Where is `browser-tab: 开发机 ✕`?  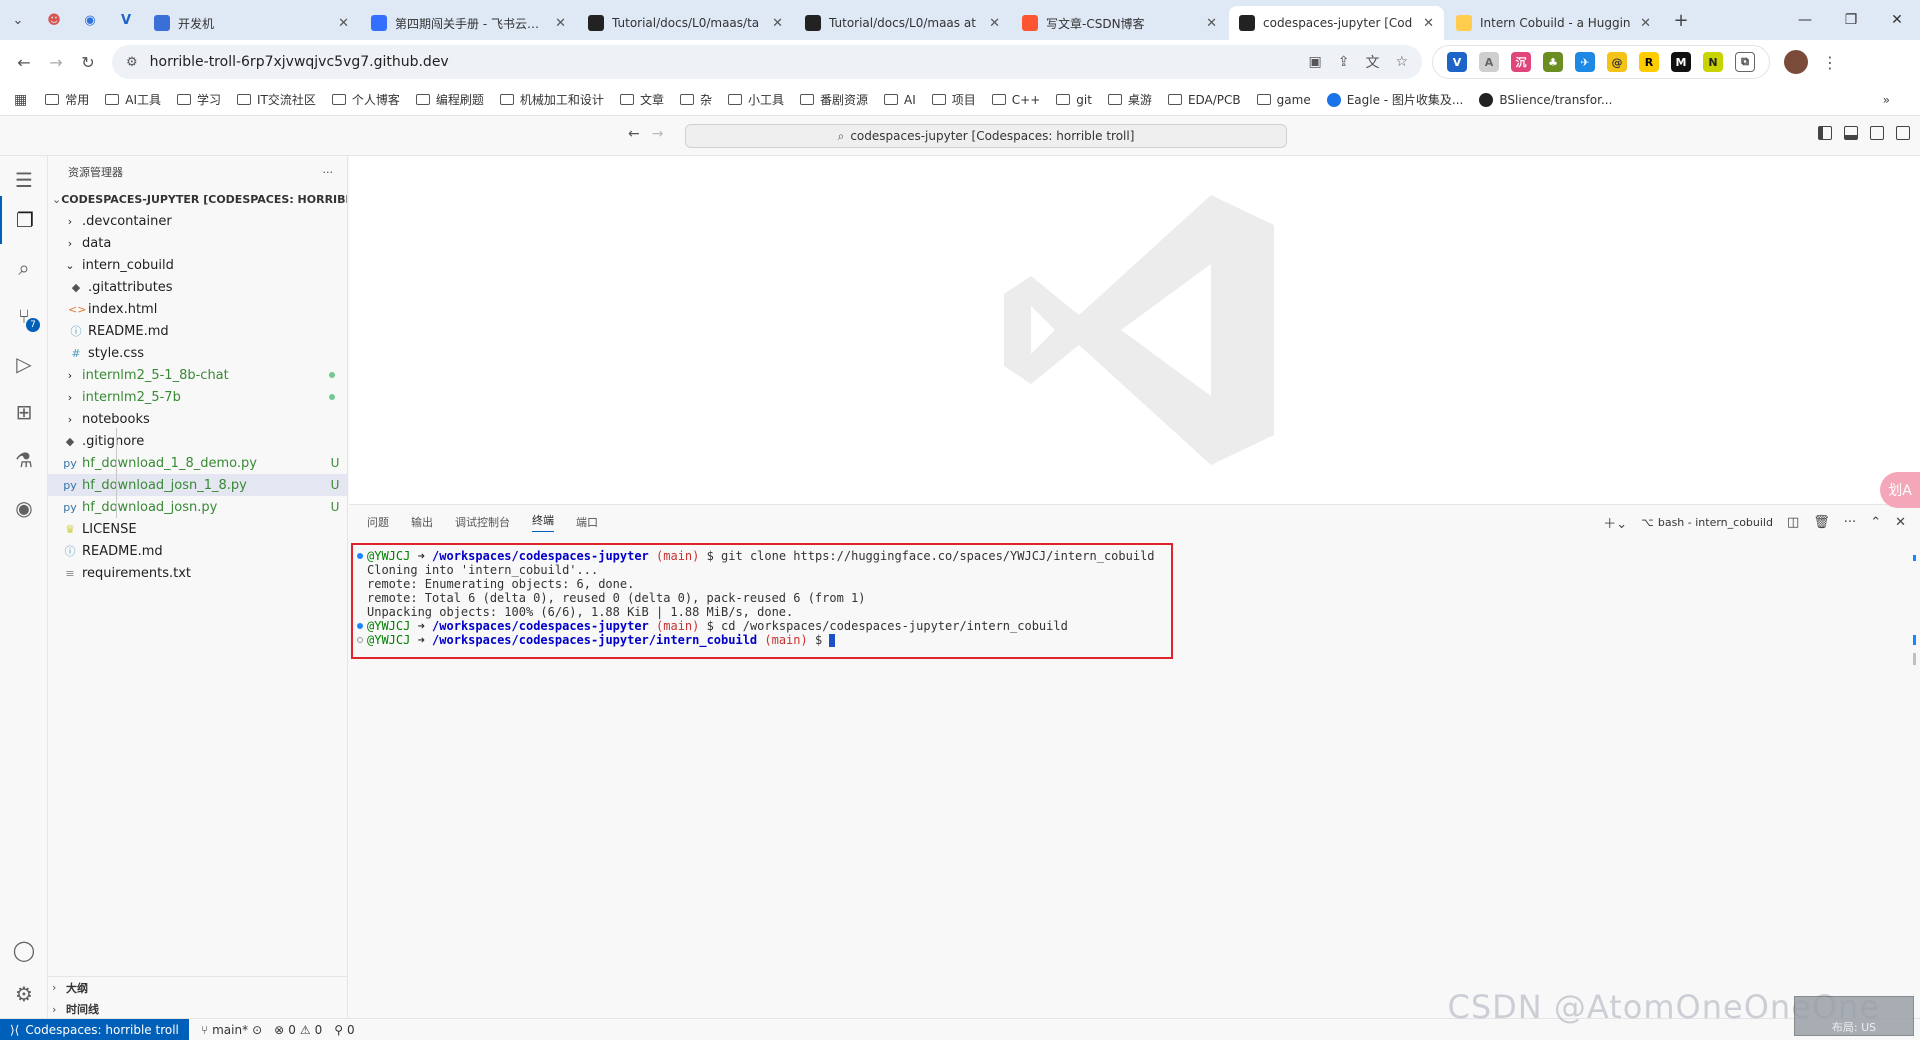
browser-tab: 开发机 ✕ is located at coordinates (251, 23).